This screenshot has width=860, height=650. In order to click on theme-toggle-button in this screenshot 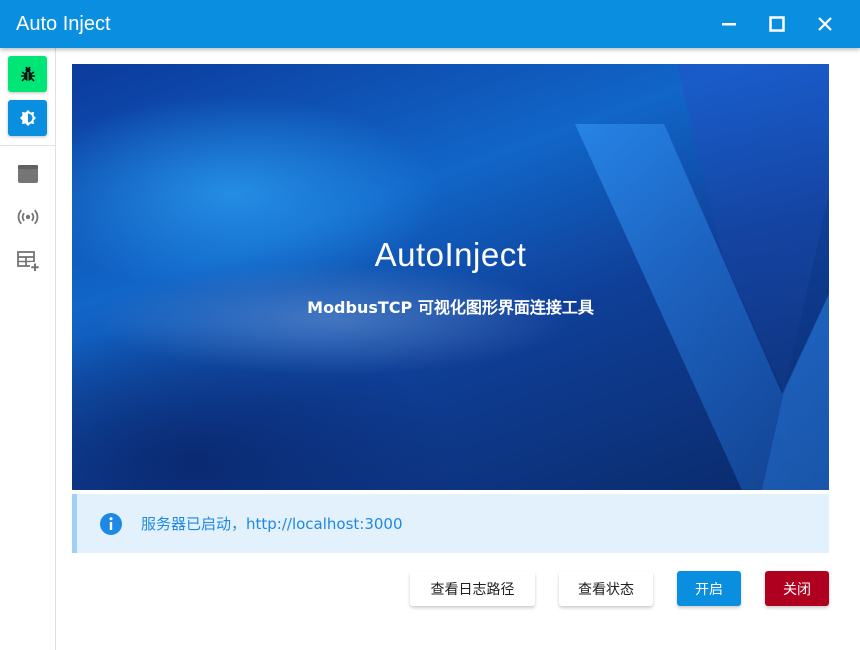, I will do `click(27, 118)`.